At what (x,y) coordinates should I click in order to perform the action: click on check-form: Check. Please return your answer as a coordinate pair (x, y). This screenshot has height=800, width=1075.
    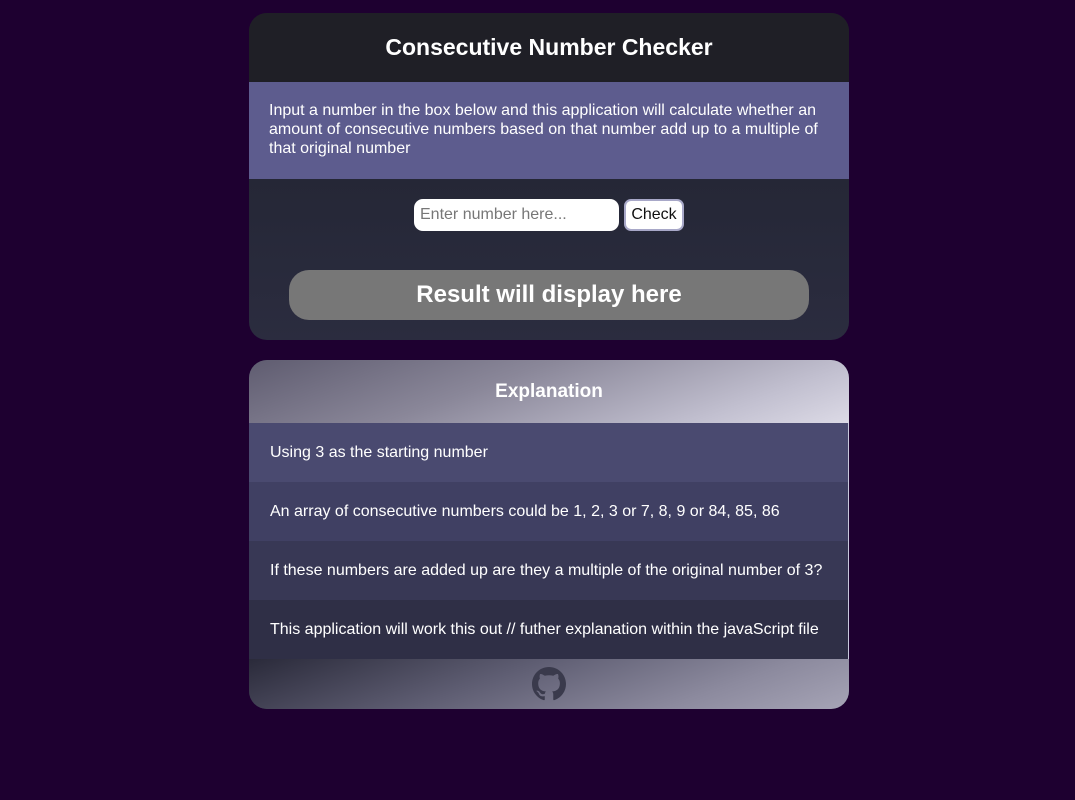
    Looking at the image, I should click on (549, 215).